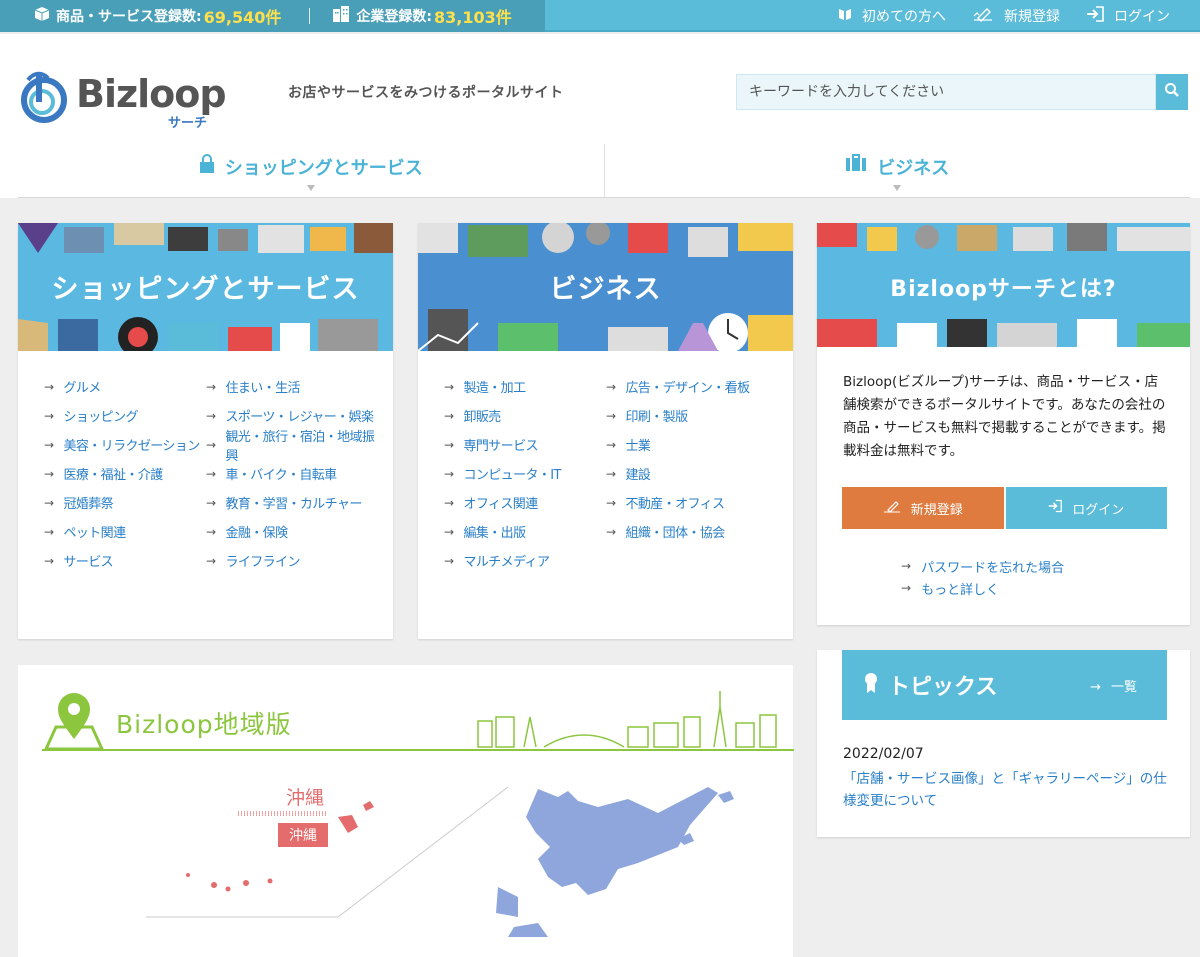  Describe the element at coordinates (1113, 685) in the screenshot. I see `topics-list-link: → 一覧` at that location.